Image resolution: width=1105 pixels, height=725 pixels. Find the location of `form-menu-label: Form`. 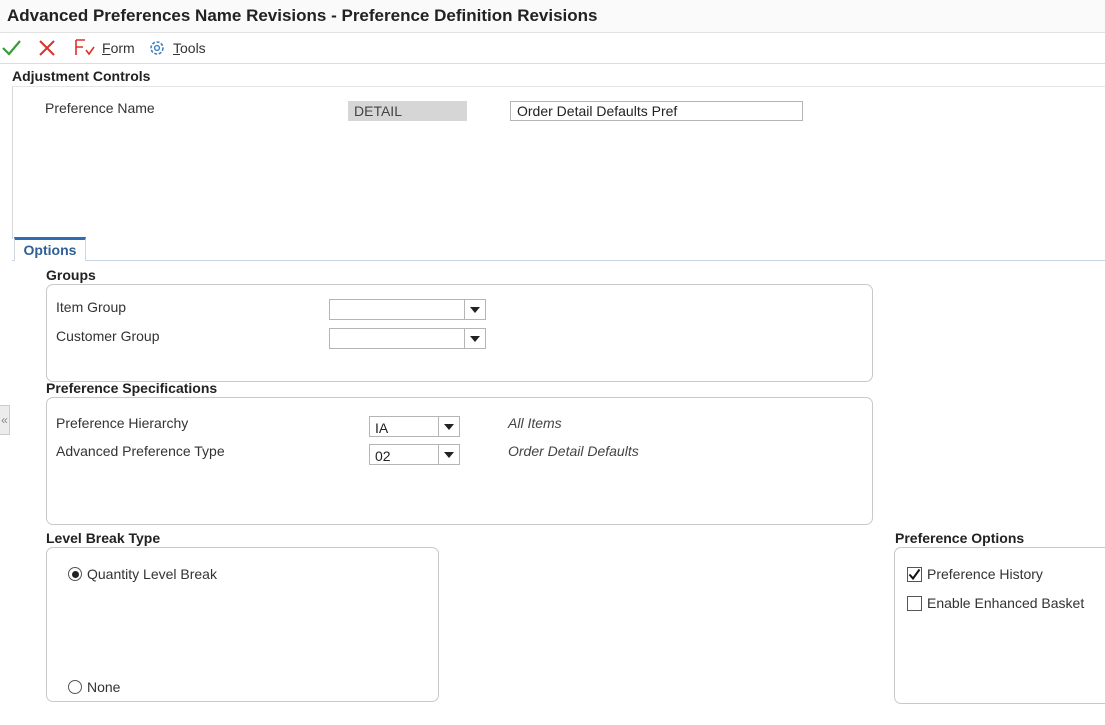

form-menu-label: Form is located at coordinates (118, 48).